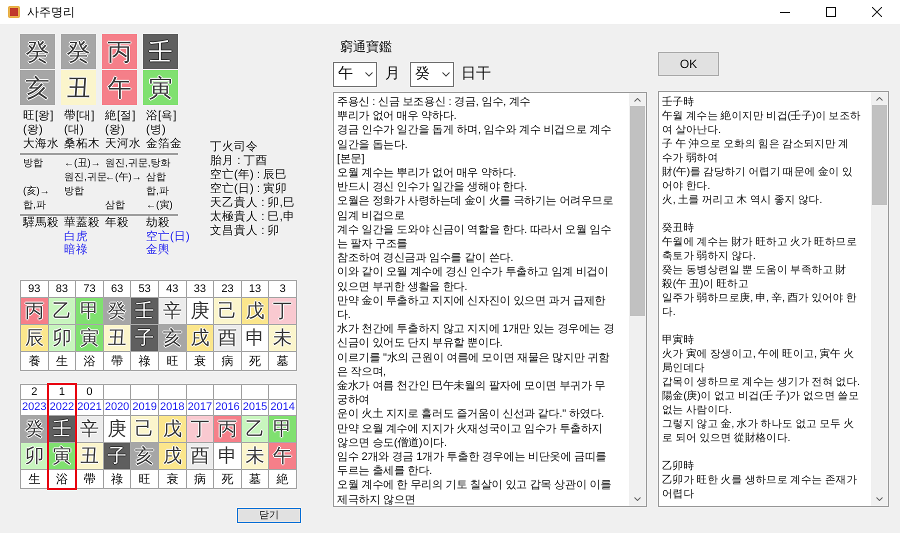 Image resolution: width=900 pixels, height=533 pixels. I want to click on branch-cell: 子, so click(144, 338).